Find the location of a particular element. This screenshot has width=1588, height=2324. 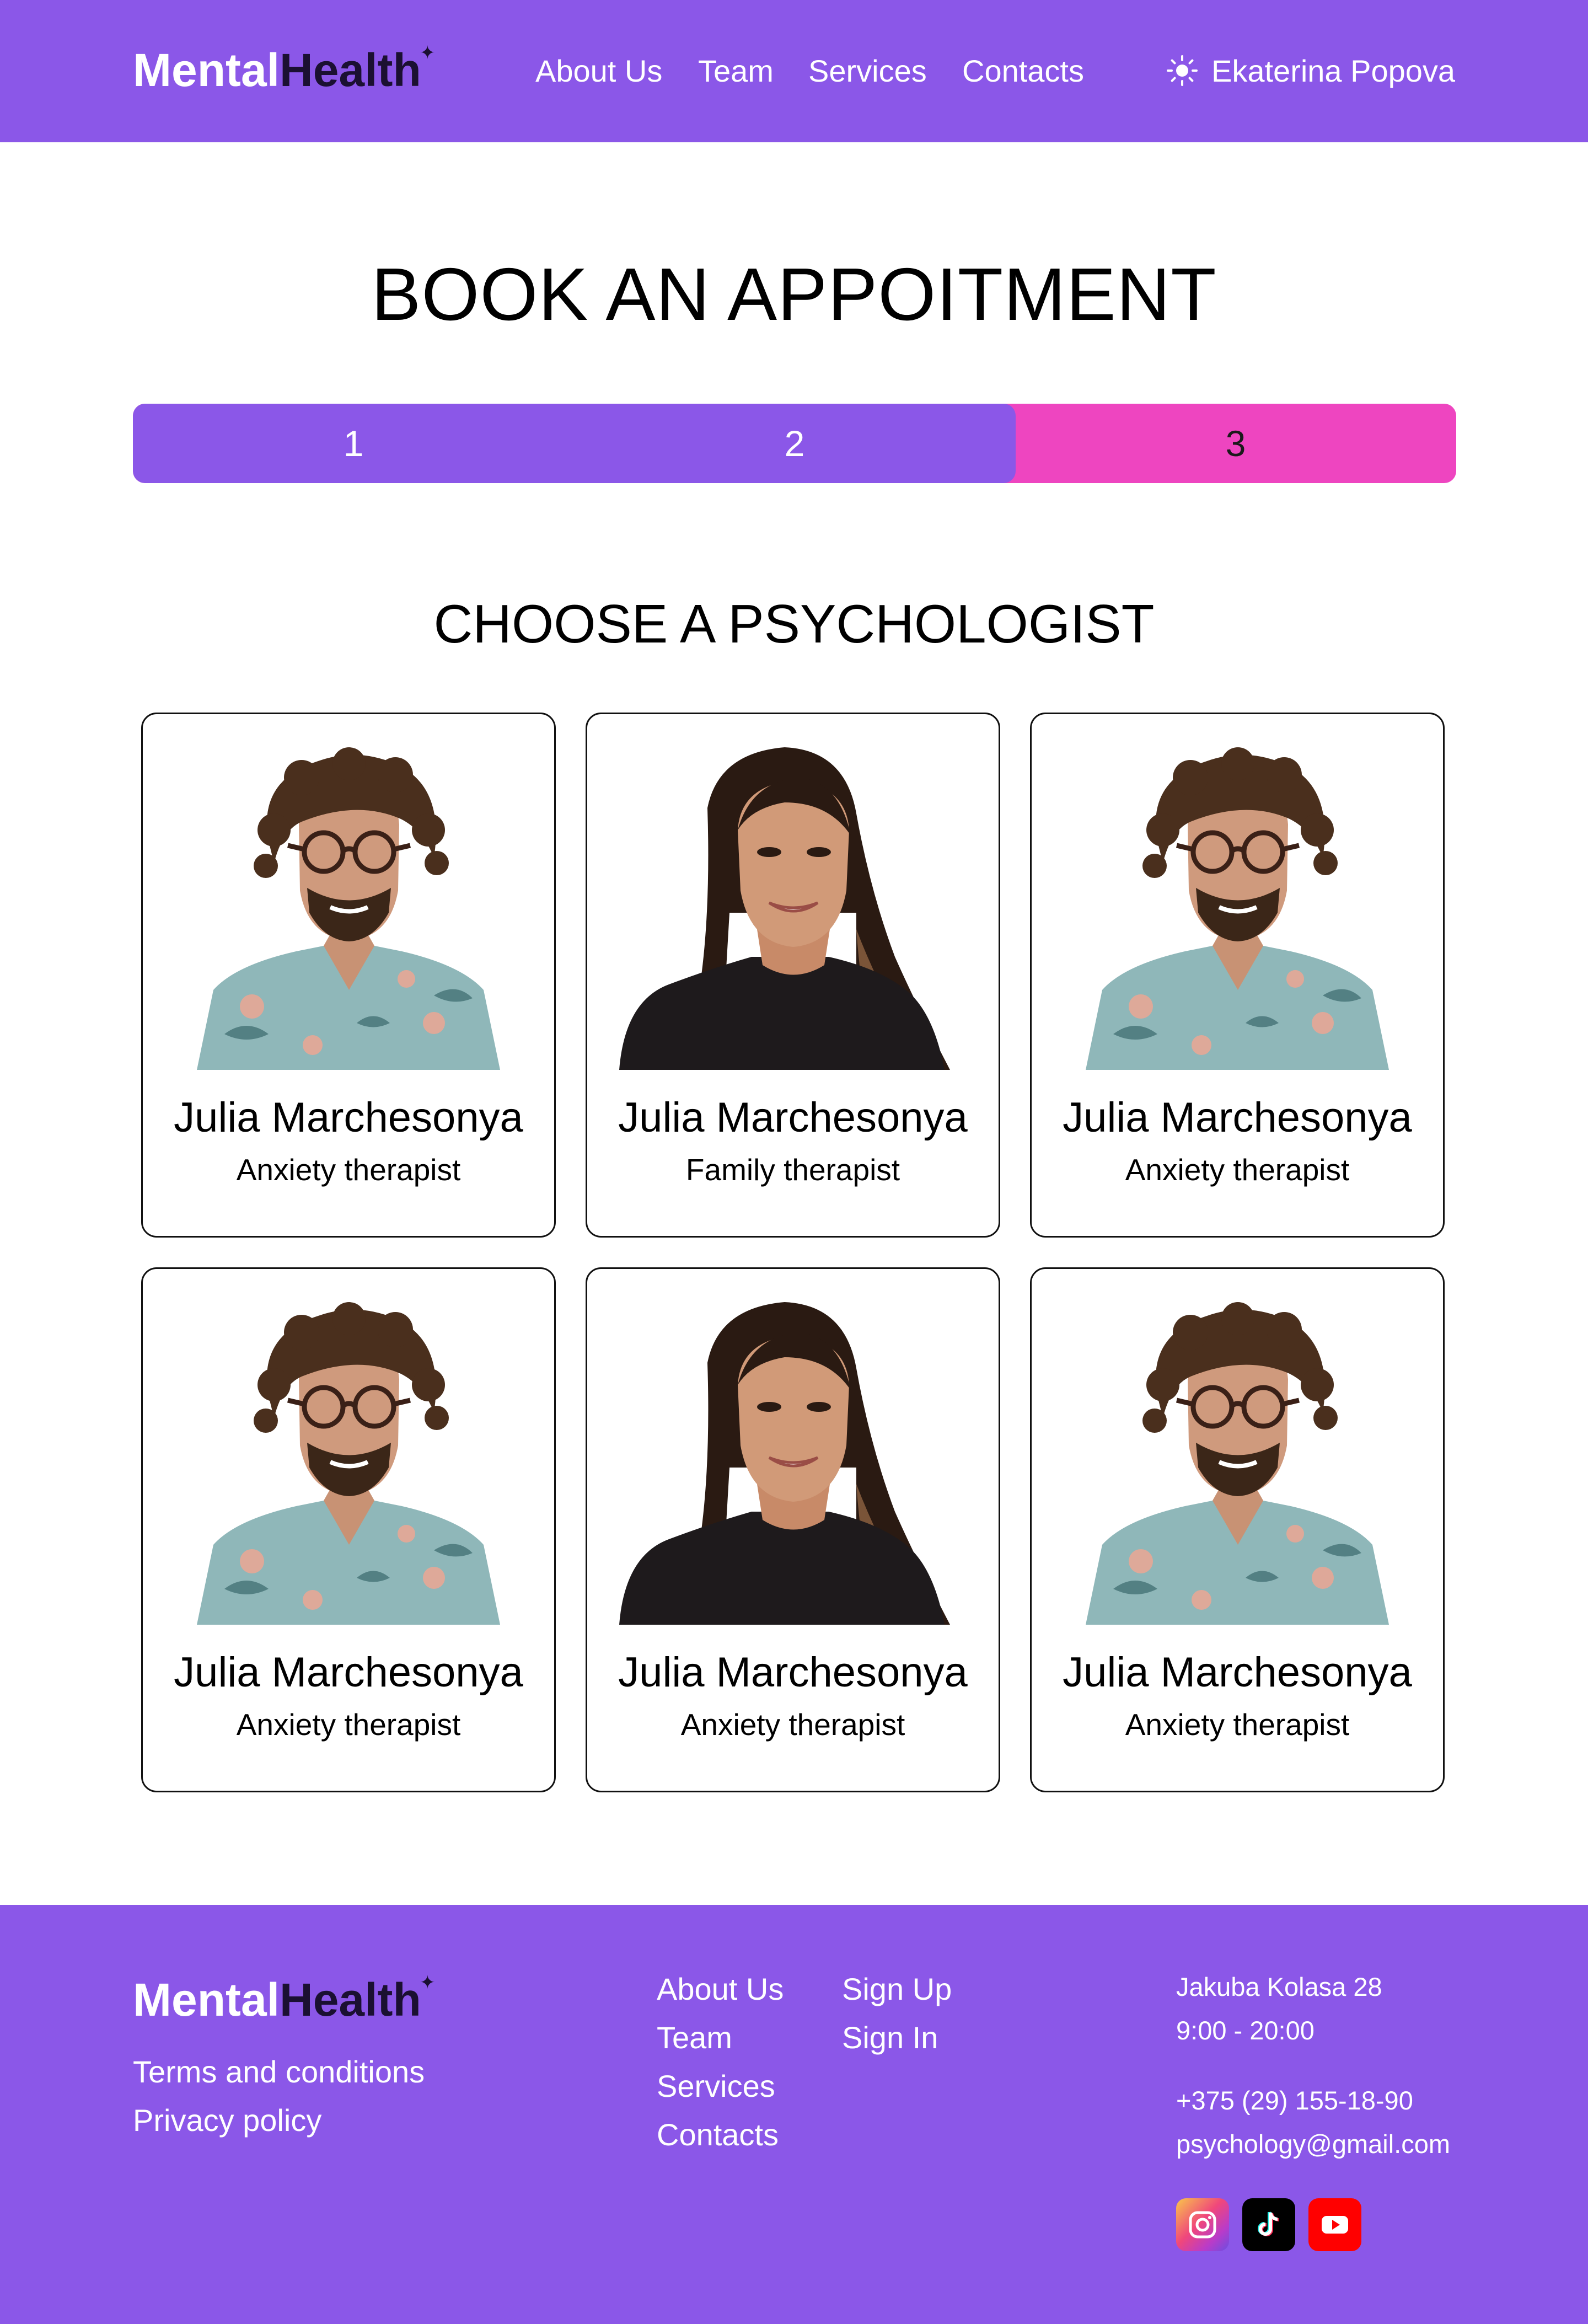

footer-nav-services: Services is located at coordinates (716, 2086).